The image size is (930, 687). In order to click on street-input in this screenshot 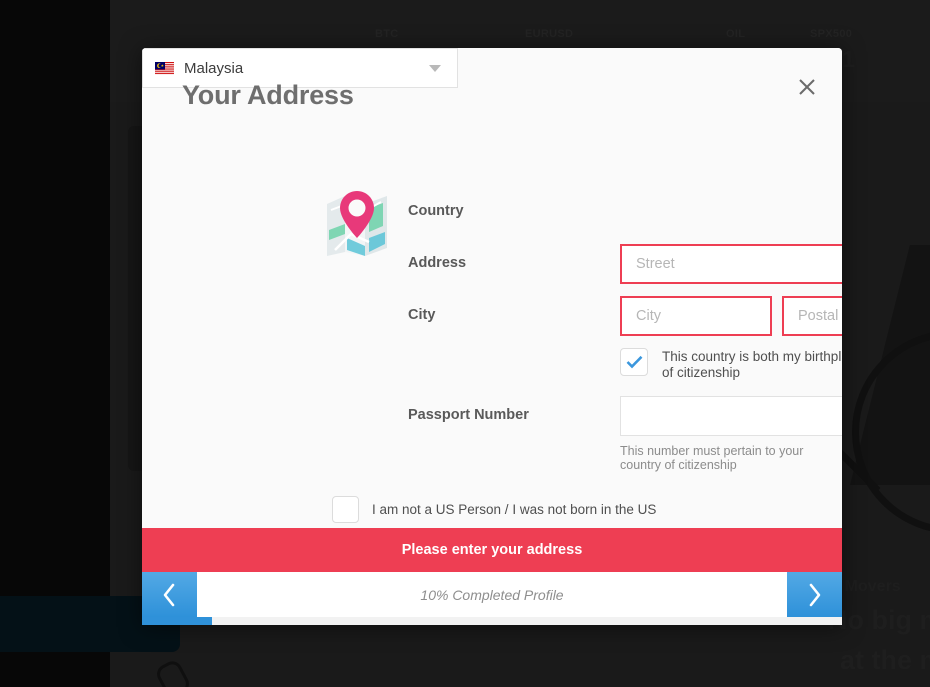, I will do `click(731, 264)`.